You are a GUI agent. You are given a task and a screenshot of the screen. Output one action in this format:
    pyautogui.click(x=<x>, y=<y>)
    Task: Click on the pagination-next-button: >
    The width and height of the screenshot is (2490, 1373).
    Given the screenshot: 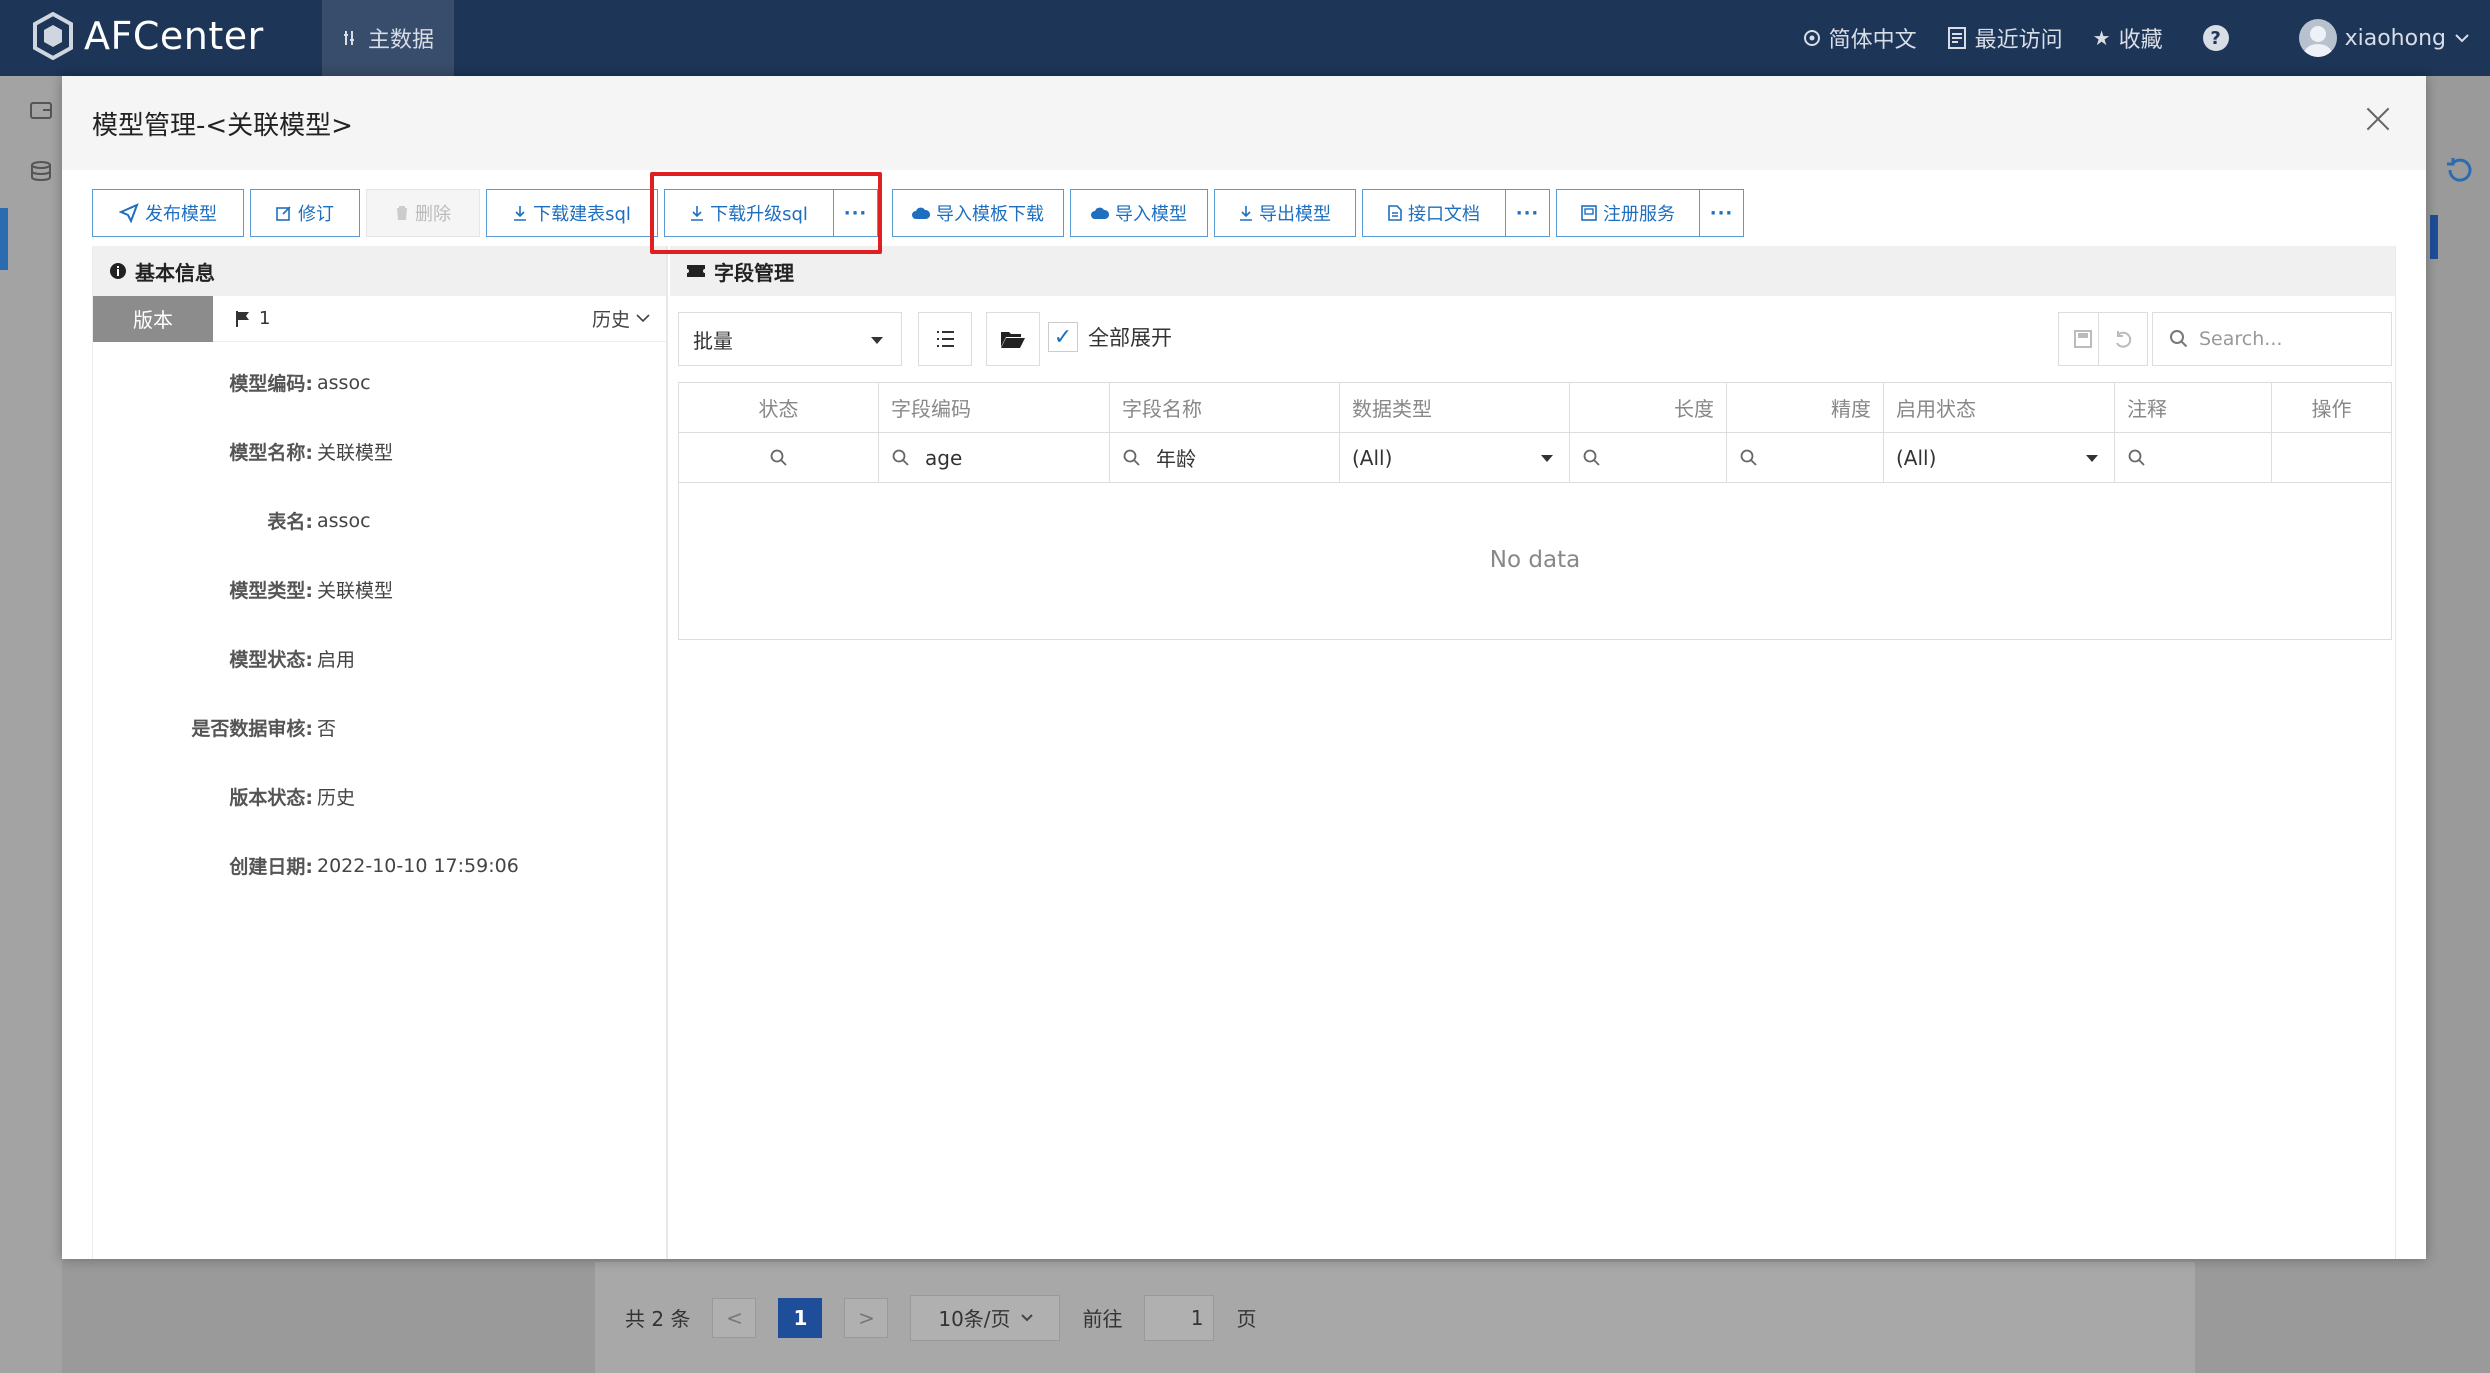 What is the action you would take?
    pyautogui.click(x=866, y=1317)
    